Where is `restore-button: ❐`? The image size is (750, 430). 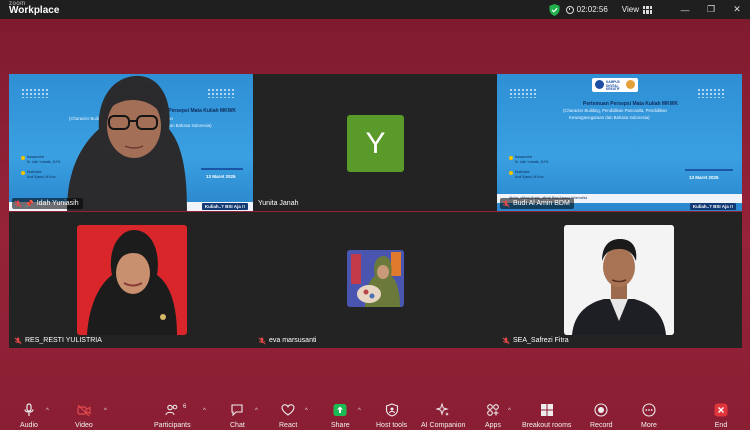
restore-button: ❐ is located at coordinates (711, 9).